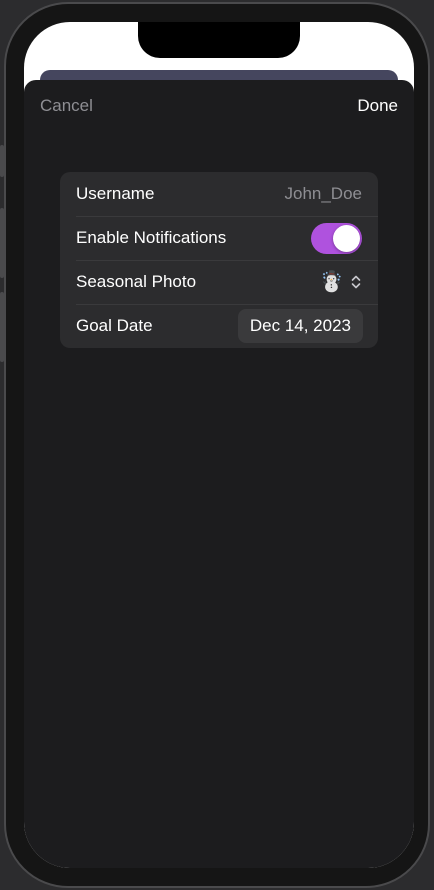 The height and width of the screenshot is (890, 434). What do you see at coordinates (346, 238) in the screenshot?
I see `toggle-knob` at bounding box center [346, 238].